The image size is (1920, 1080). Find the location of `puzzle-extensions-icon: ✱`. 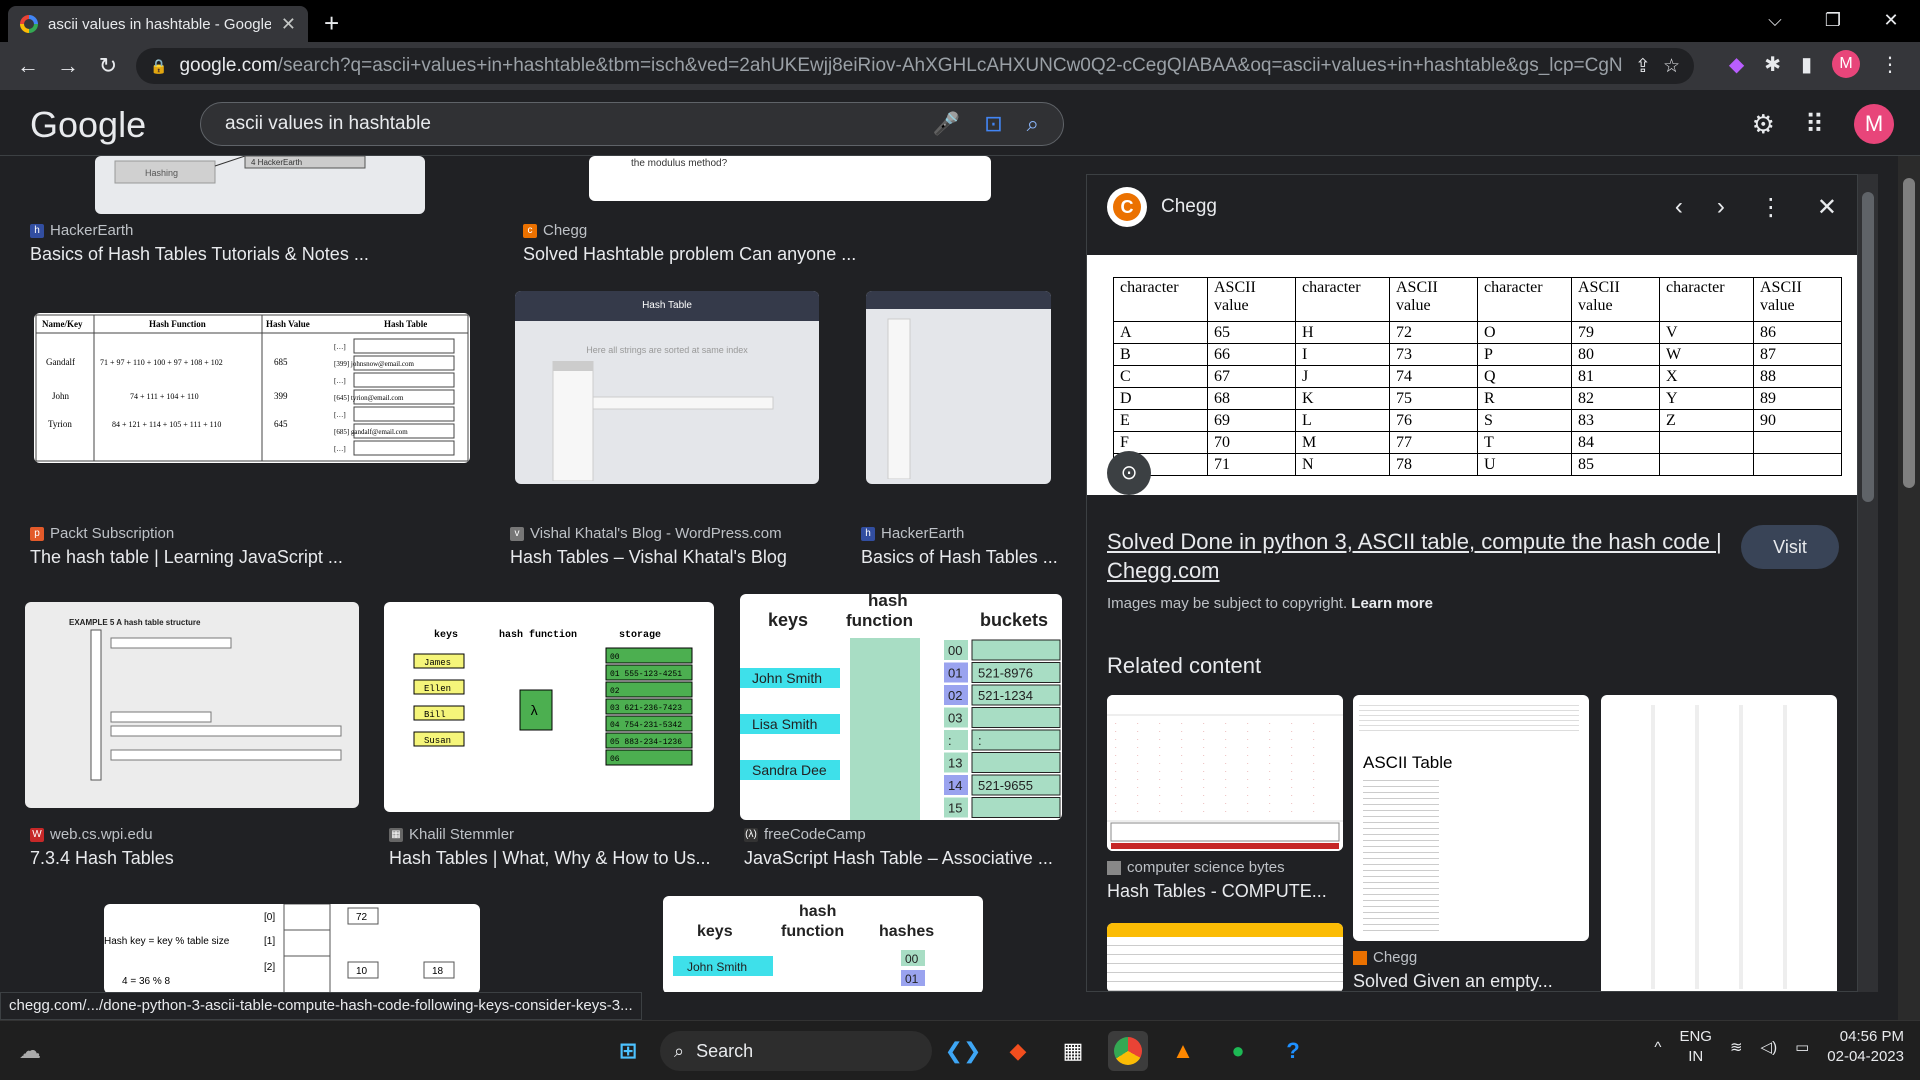

puzzle-extensions-icon: ✱ is located at coordinates (1772, 64).